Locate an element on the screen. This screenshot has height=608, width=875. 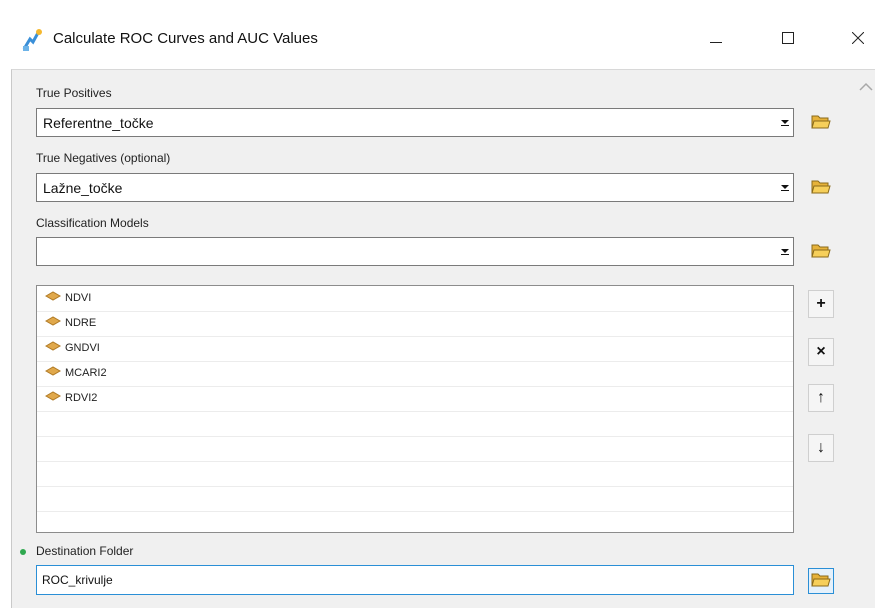
maximize-button is located at coordinates (788, 40).